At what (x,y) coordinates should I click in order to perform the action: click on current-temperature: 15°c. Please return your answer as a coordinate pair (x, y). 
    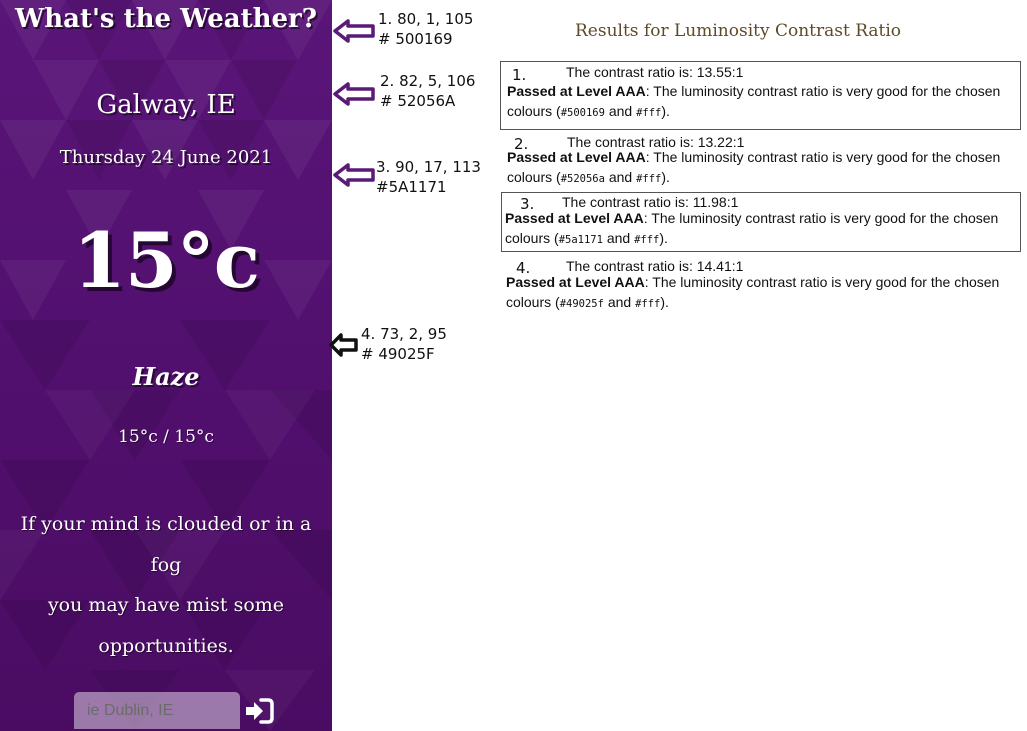
    Looking at the image, I should click on (166, 260).